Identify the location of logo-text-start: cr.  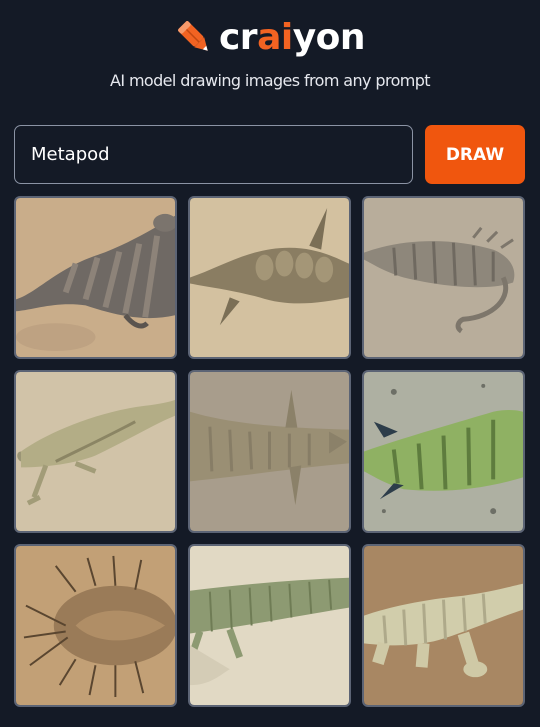
(238, 37).